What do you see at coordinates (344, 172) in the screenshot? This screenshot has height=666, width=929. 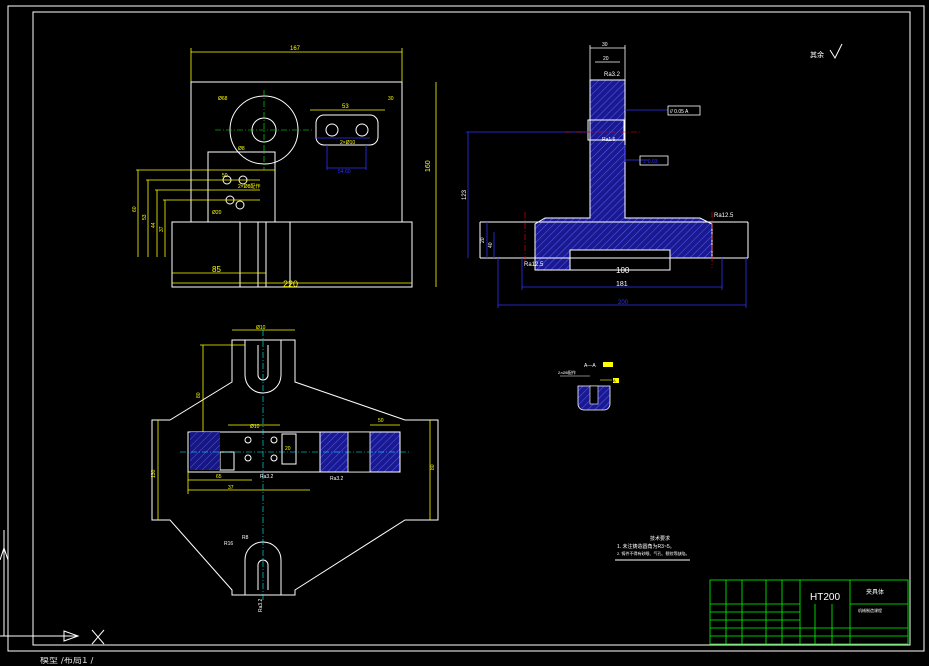 I see `front-dim-sq: 54.60` at bounding box center [344, 172].